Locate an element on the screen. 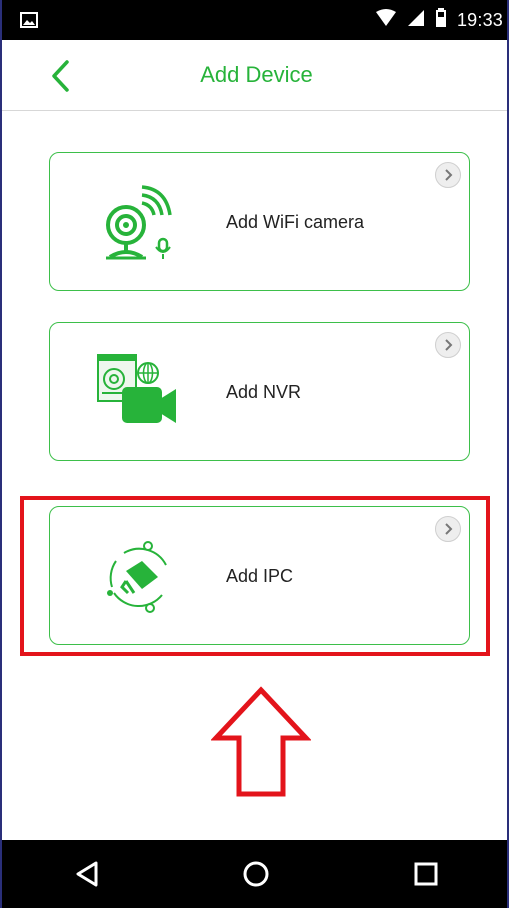 This screenshot has width=509, height=908. wifi-camera-icon is located at coordinates (141, 223).